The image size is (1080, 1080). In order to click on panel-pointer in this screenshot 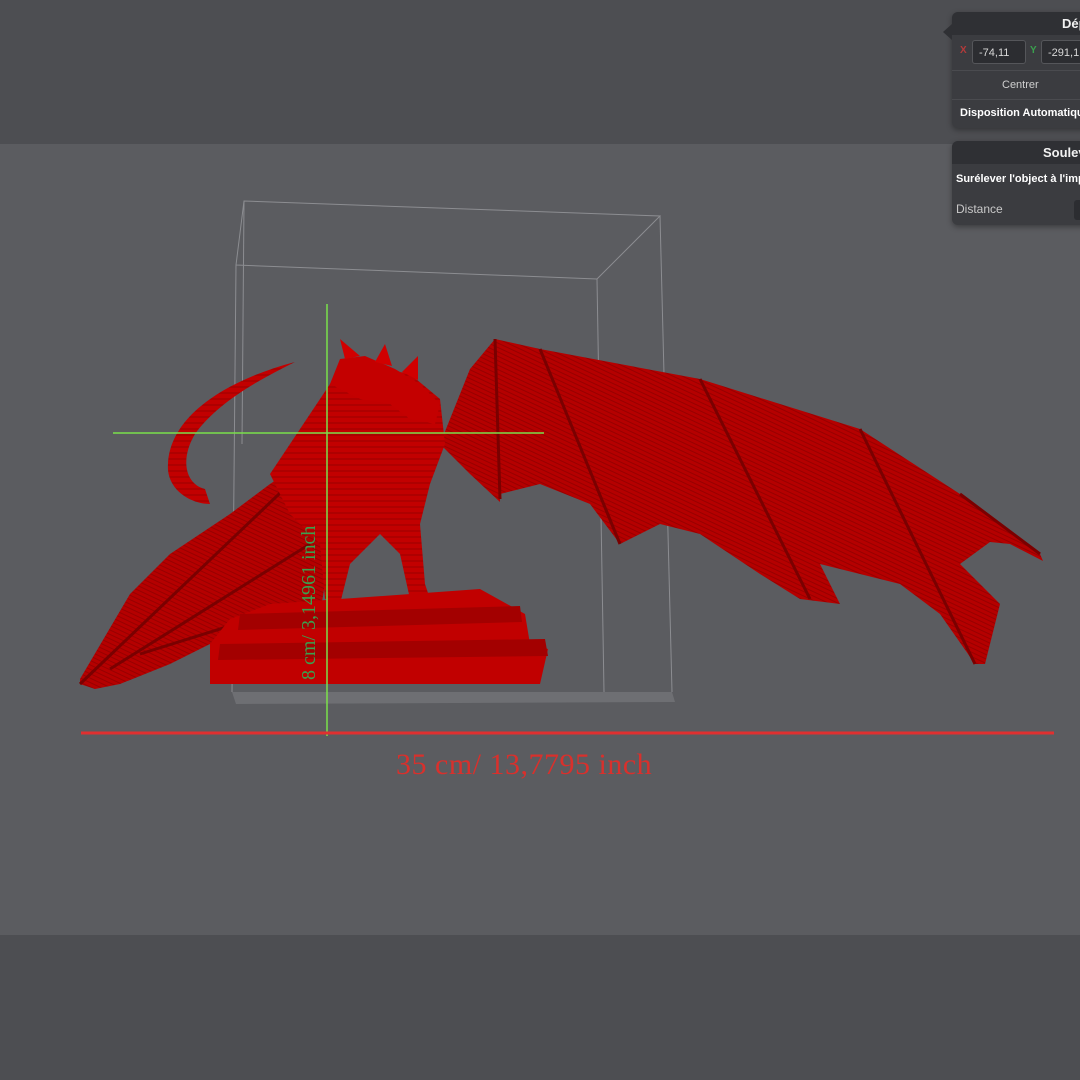, I will do `click(947, 32)`.